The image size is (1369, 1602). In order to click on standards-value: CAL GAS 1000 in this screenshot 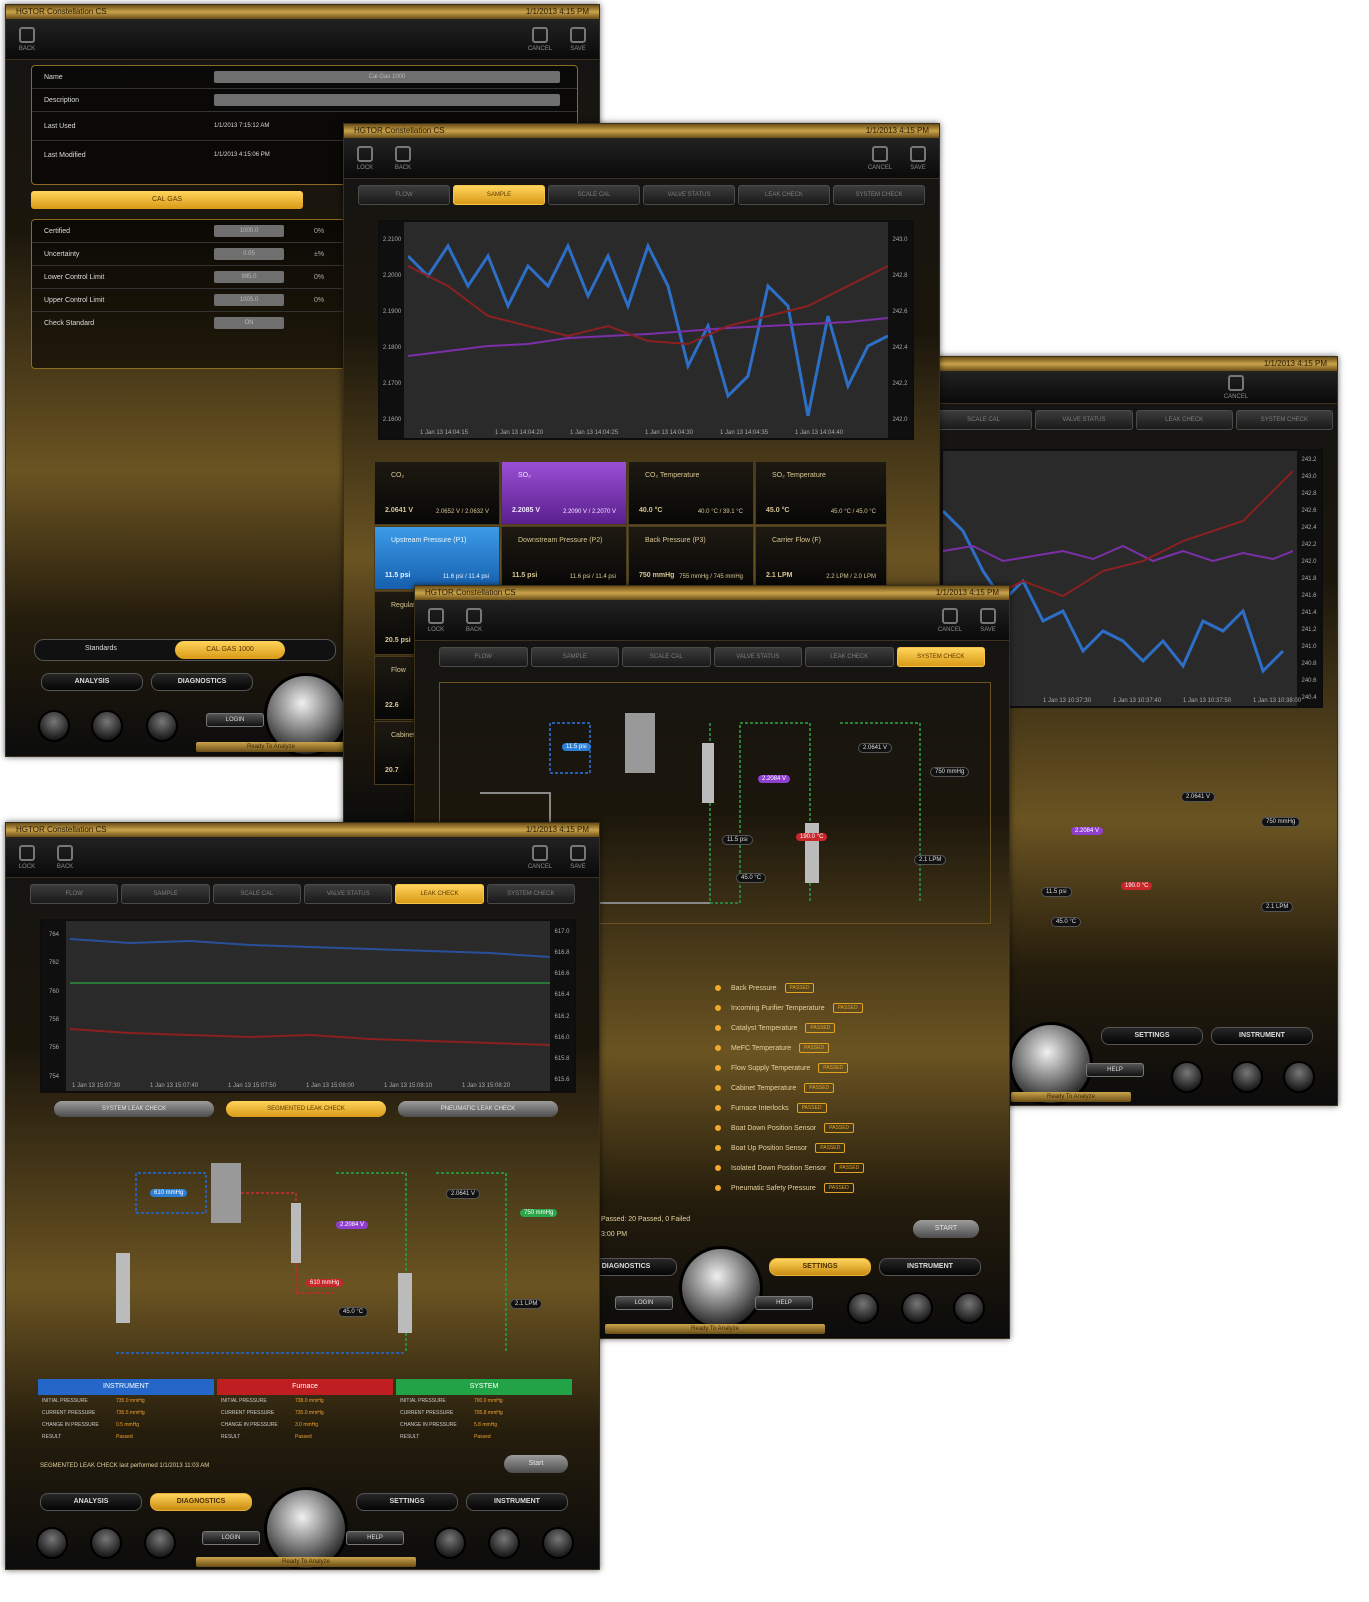, I will do `click(230, 650)`.